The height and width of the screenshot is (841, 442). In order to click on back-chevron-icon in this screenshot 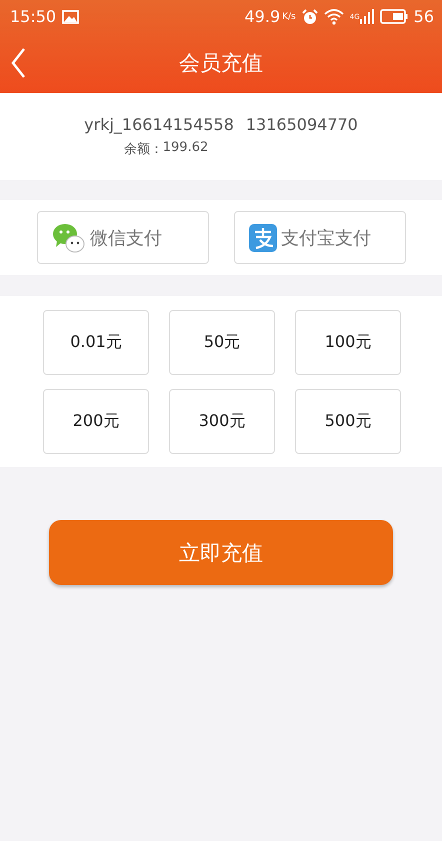, I will do `click(18, 63)`.